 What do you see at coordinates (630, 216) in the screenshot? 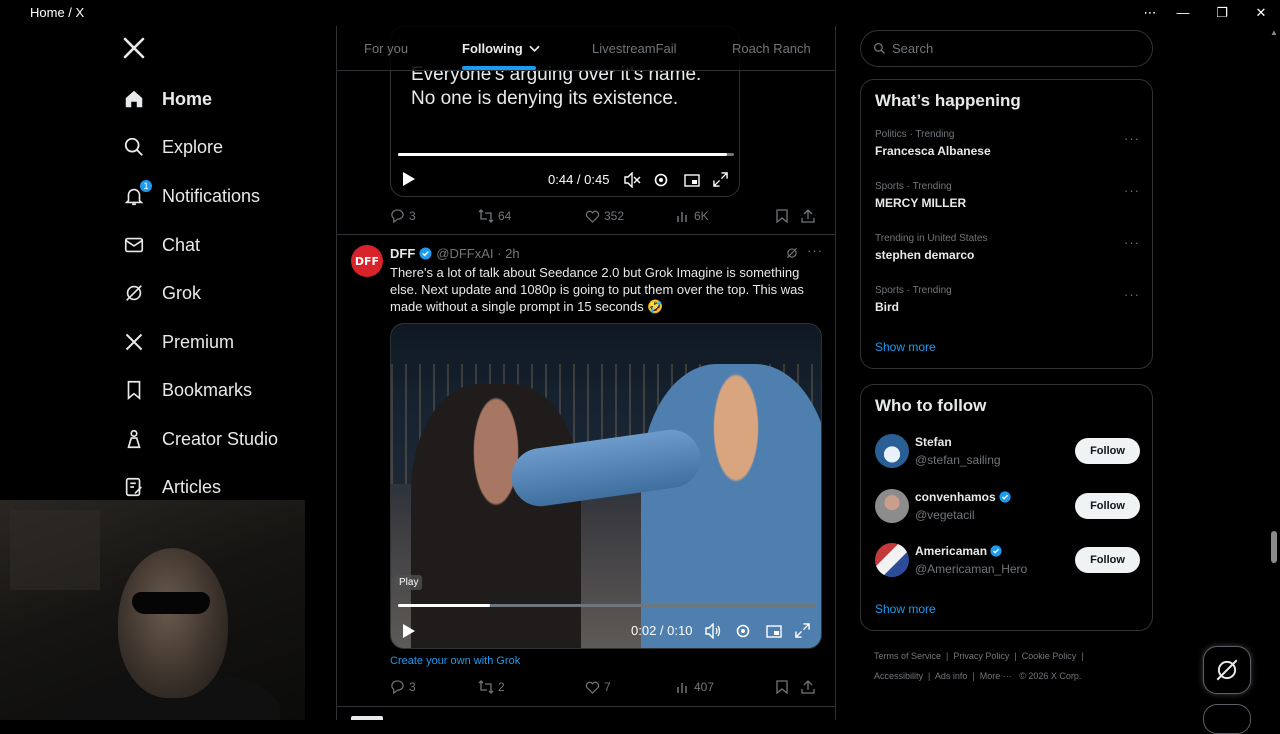
I see `like-button: 352` at bounding box center [630, 216].